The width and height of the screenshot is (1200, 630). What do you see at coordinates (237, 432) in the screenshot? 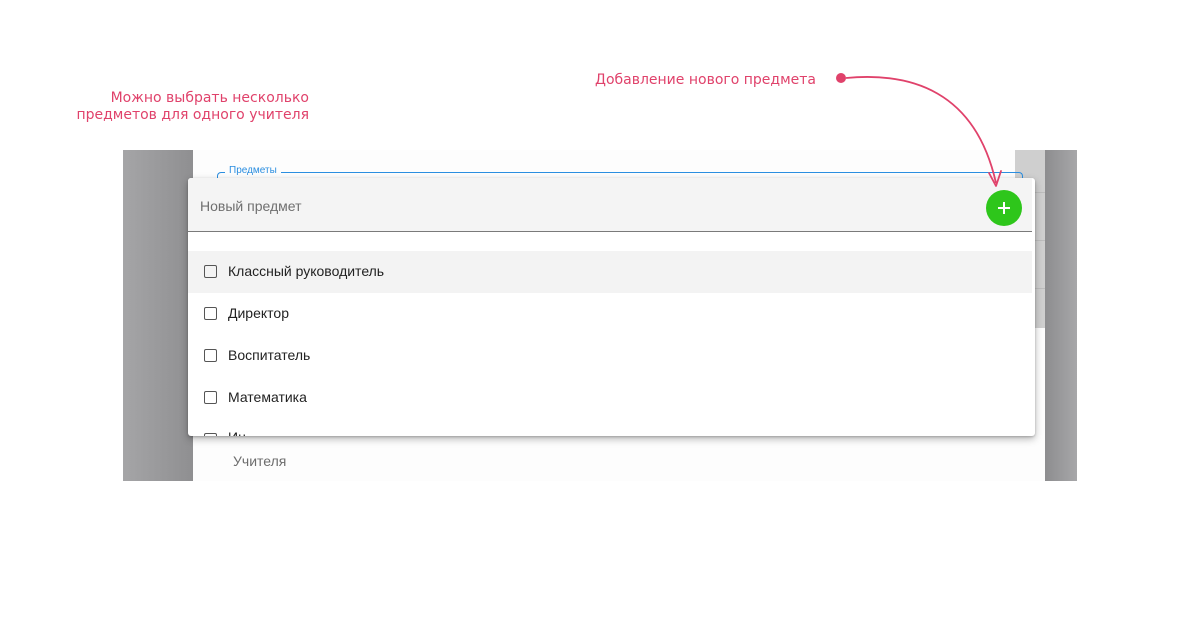
I see `list-item-label: Ин` at bounding box center [237, 432].